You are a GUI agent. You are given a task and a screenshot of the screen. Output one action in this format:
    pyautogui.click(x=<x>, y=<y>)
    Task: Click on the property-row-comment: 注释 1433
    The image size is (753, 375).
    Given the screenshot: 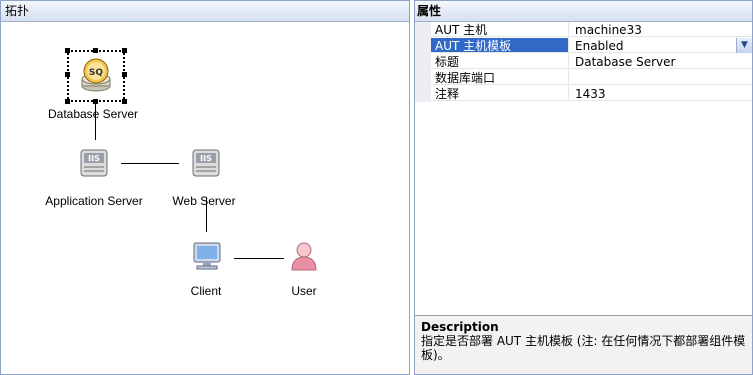 What is the action you would take?
    pyautogui.click(x=583, y=94)
    